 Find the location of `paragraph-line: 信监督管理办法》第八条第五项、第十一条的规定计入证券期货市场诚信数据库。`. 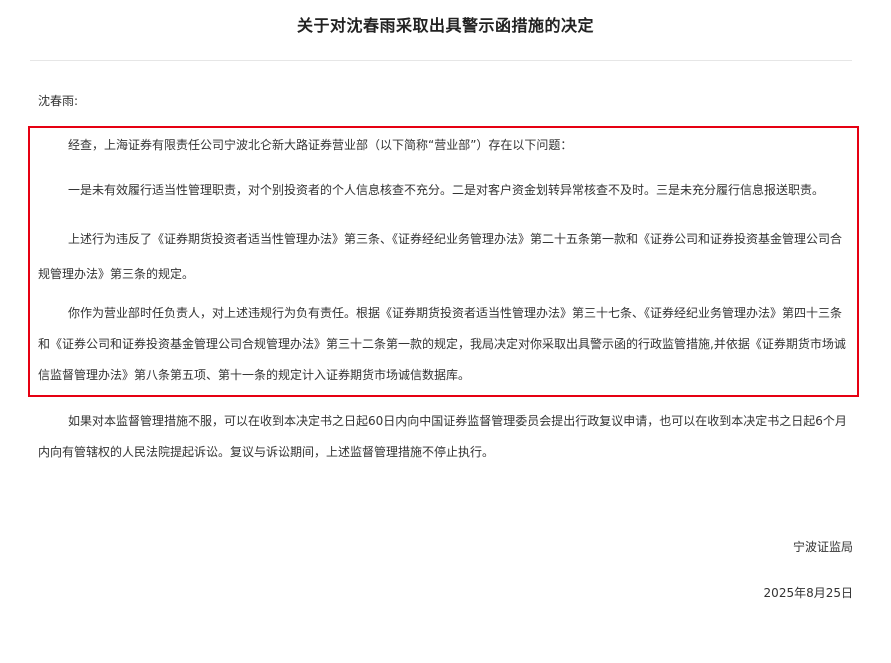

paragraph-line: 信监督管理办法》第八条第五项、第十一条的规定计入证券期货市场诚信数据库。 is located at coordinates (254, 375).